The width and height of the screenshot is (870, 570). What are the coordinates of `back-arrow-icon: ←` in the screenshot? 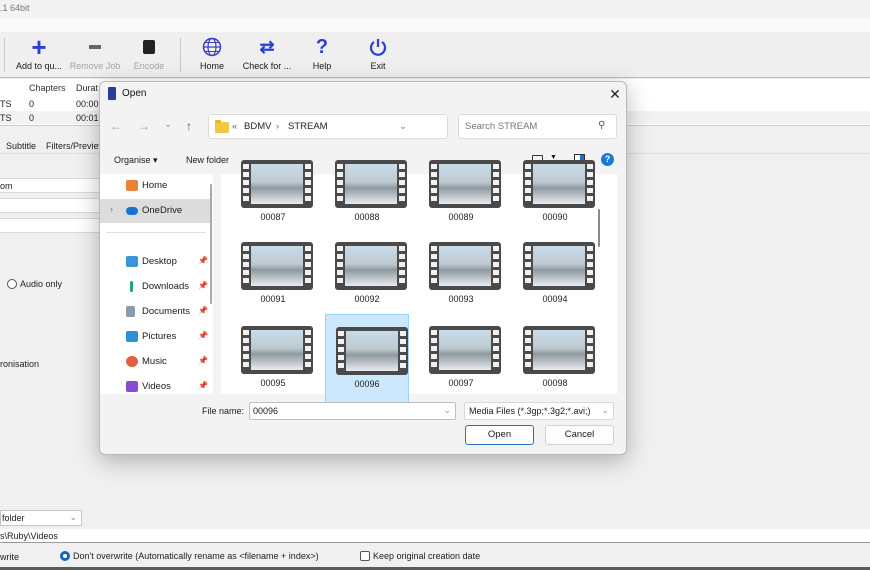 It's located at (116, 126).